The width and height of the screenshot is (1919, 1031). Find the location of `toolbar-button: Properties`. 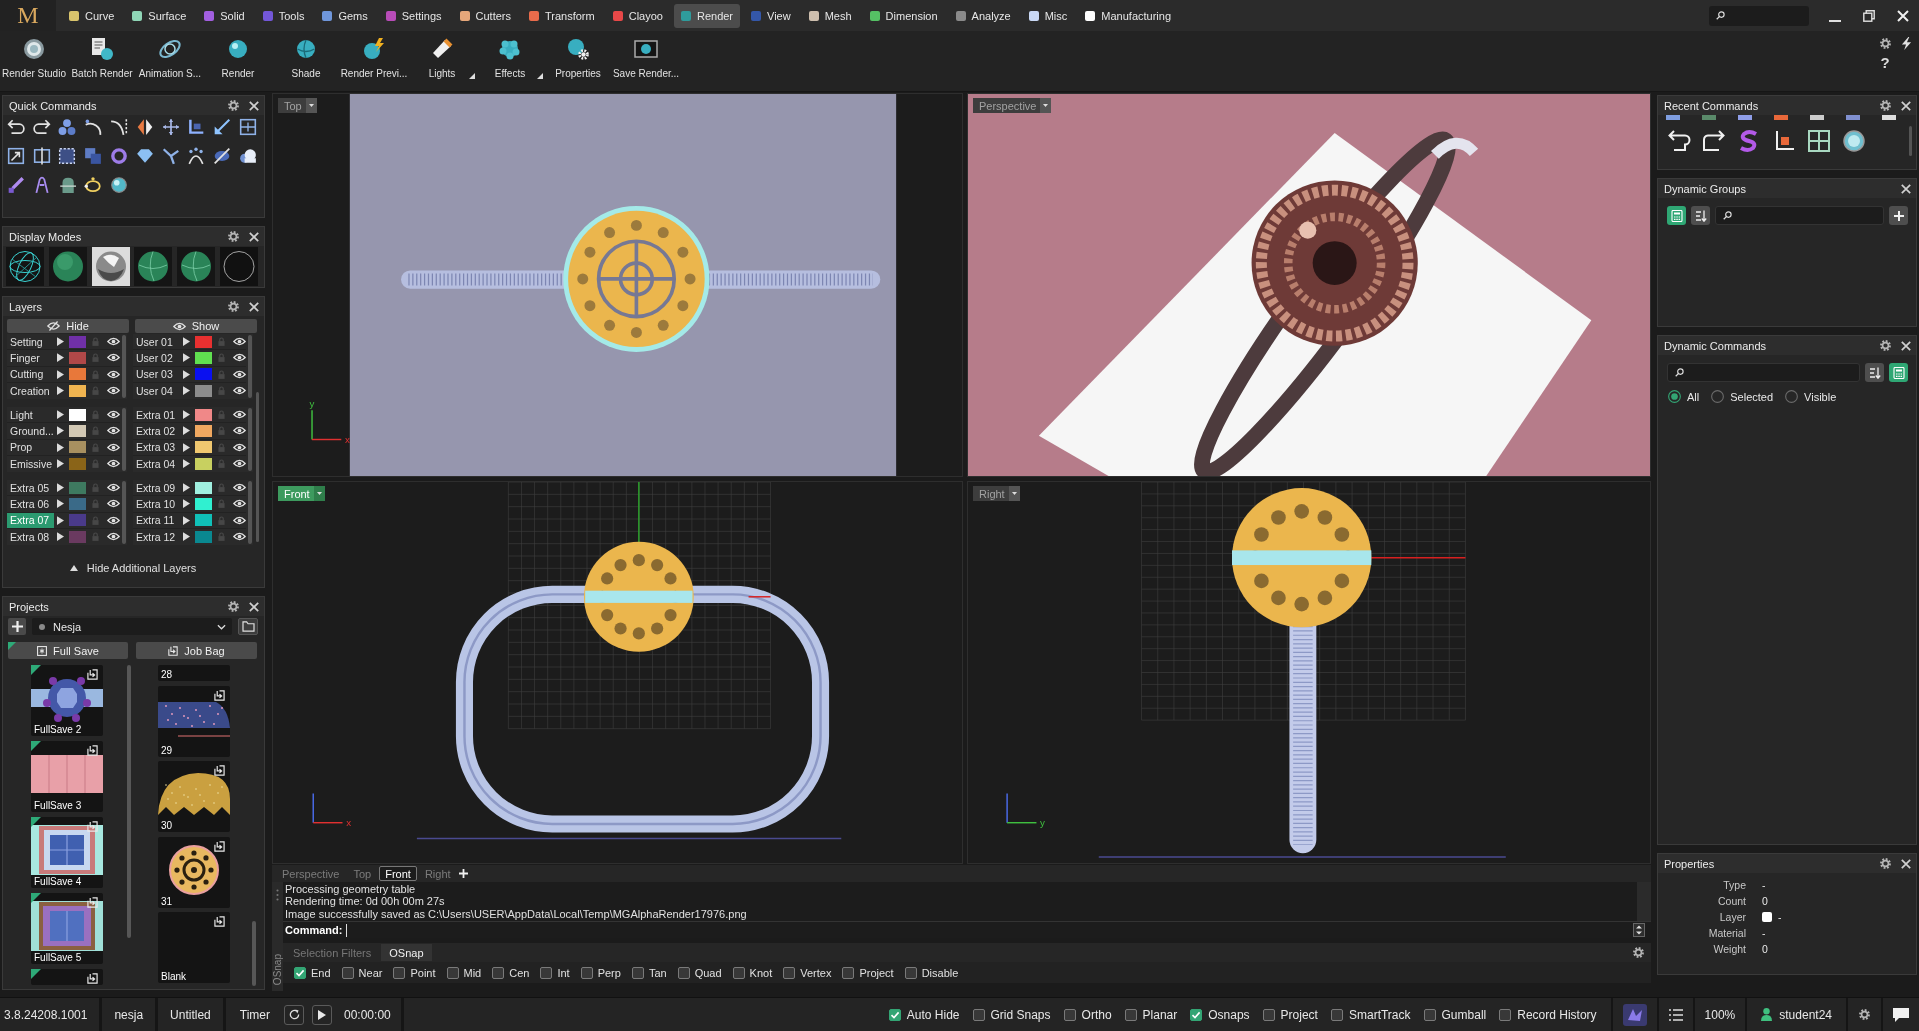

toolbar-button: Properties is located at coordinates (578, 60).